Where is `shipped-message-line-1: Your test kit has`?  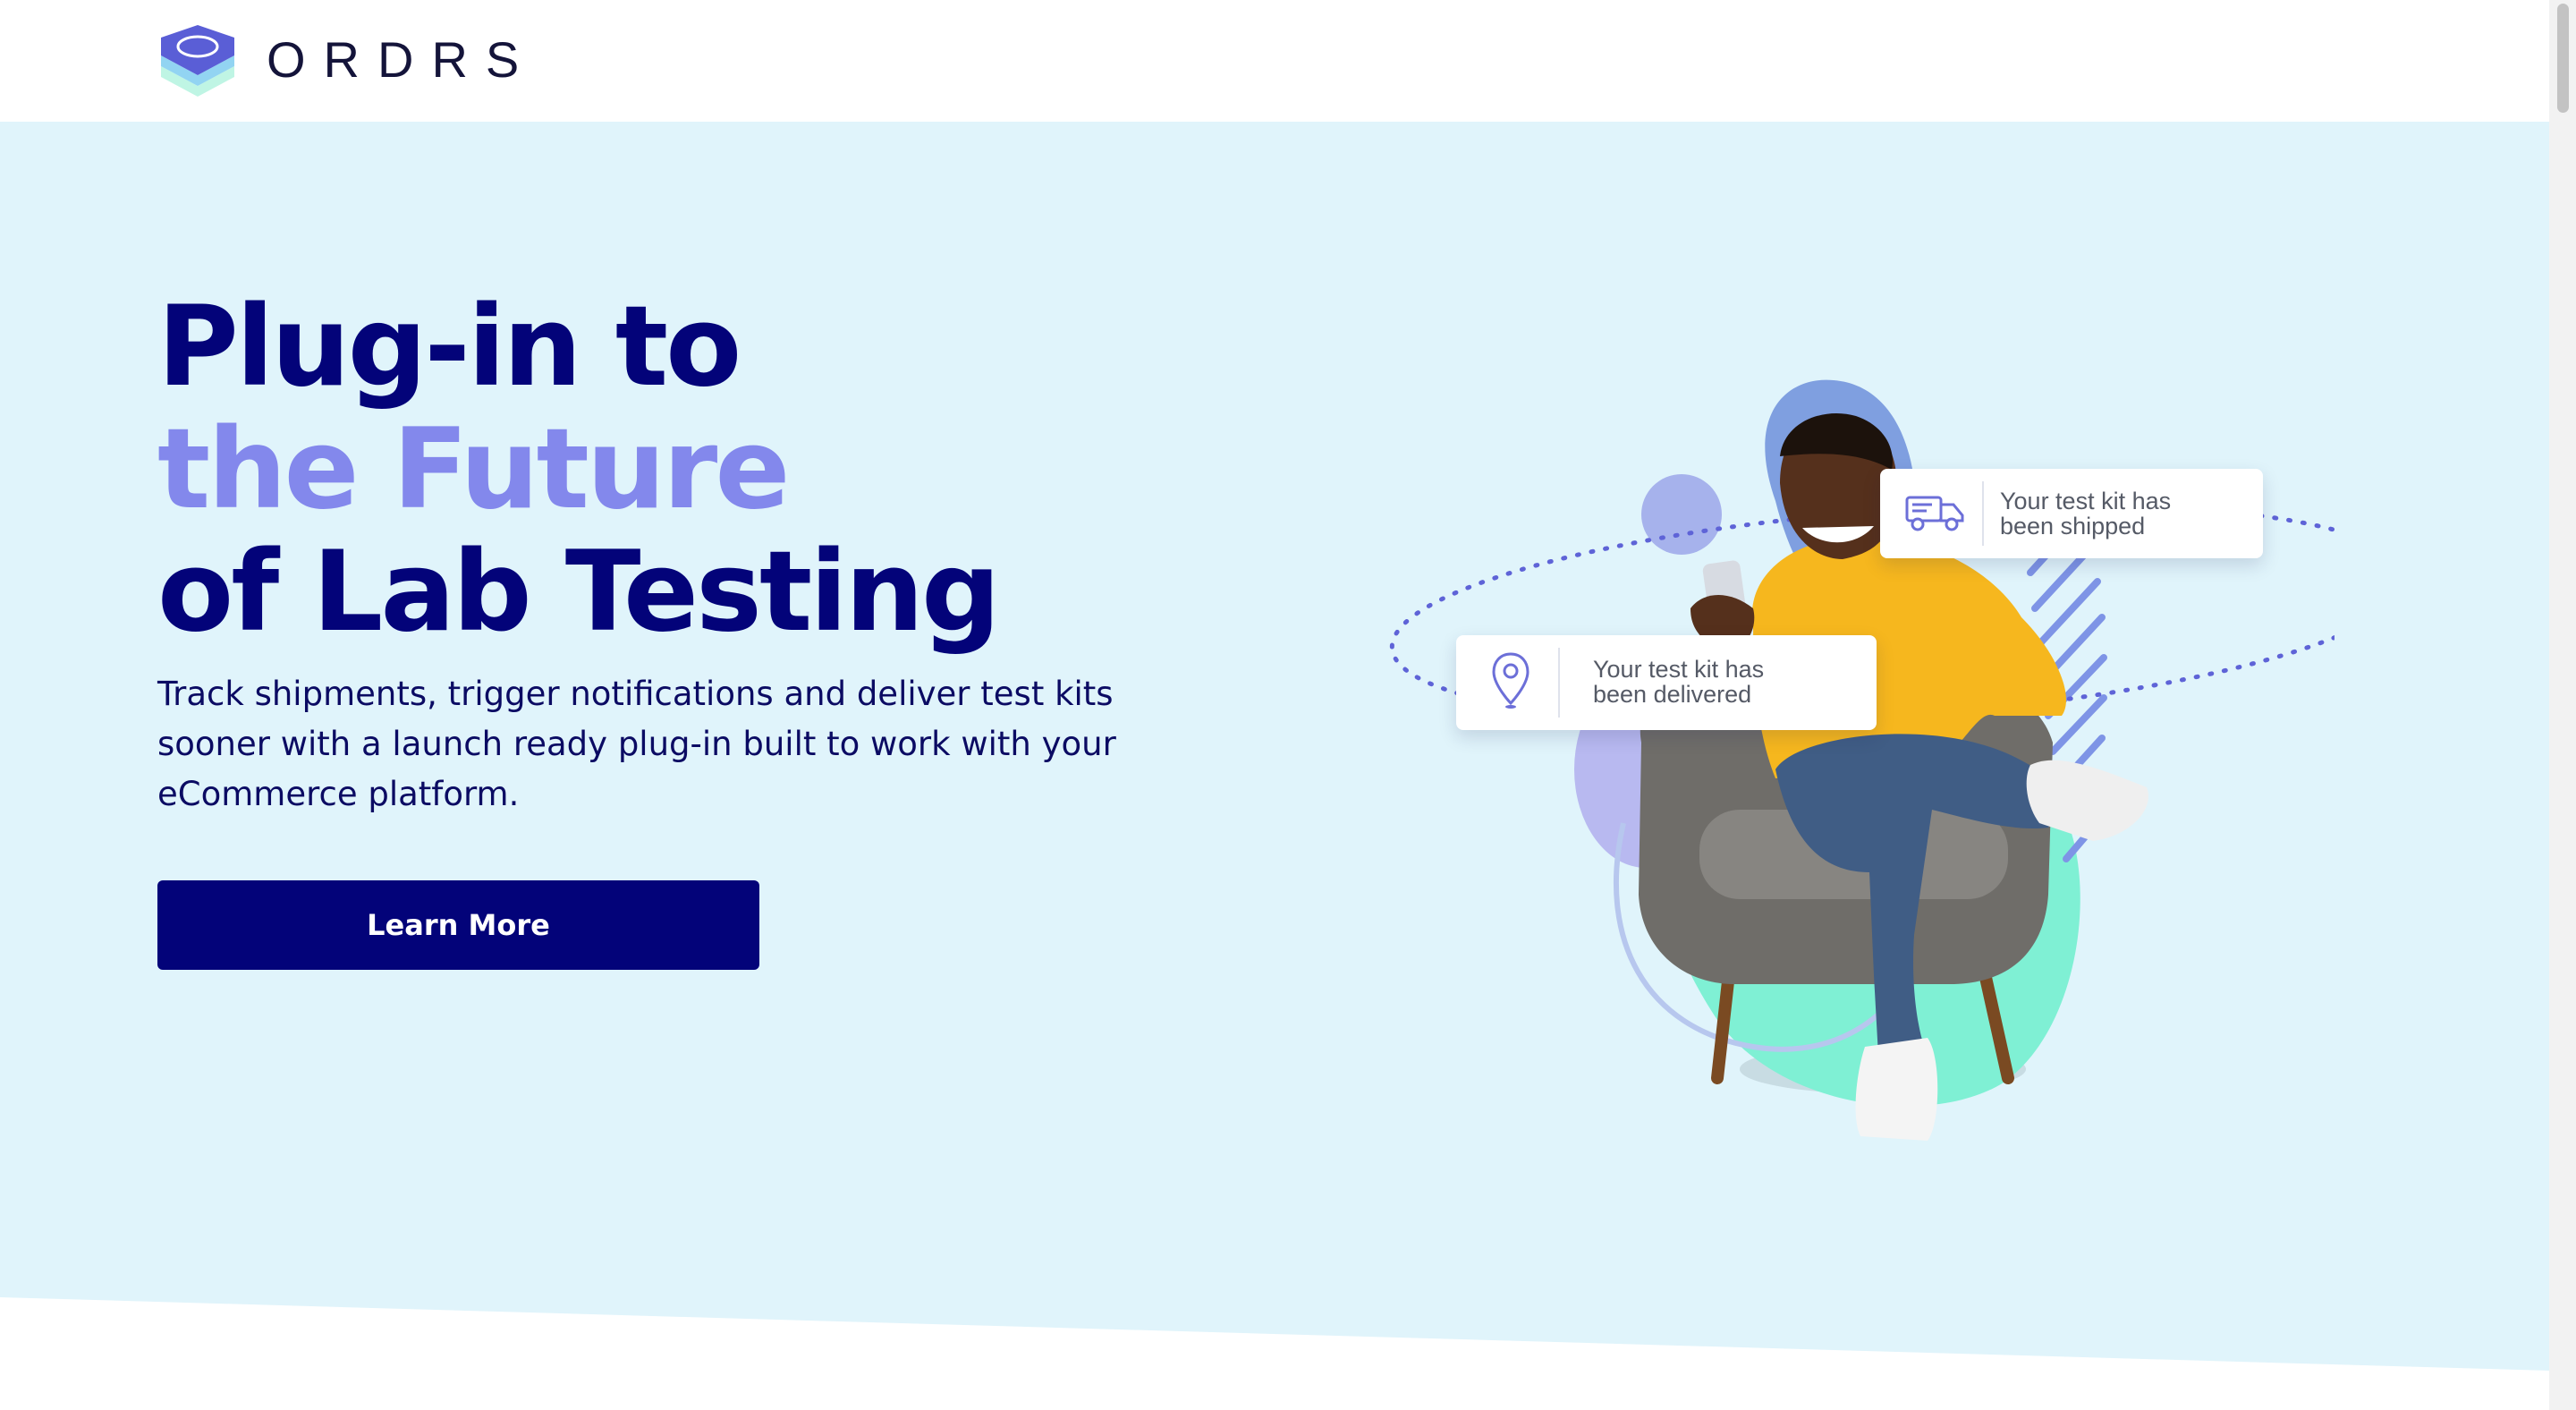
shipped-message-line-1: Your test kit has is located at coordinates (2086, 501).